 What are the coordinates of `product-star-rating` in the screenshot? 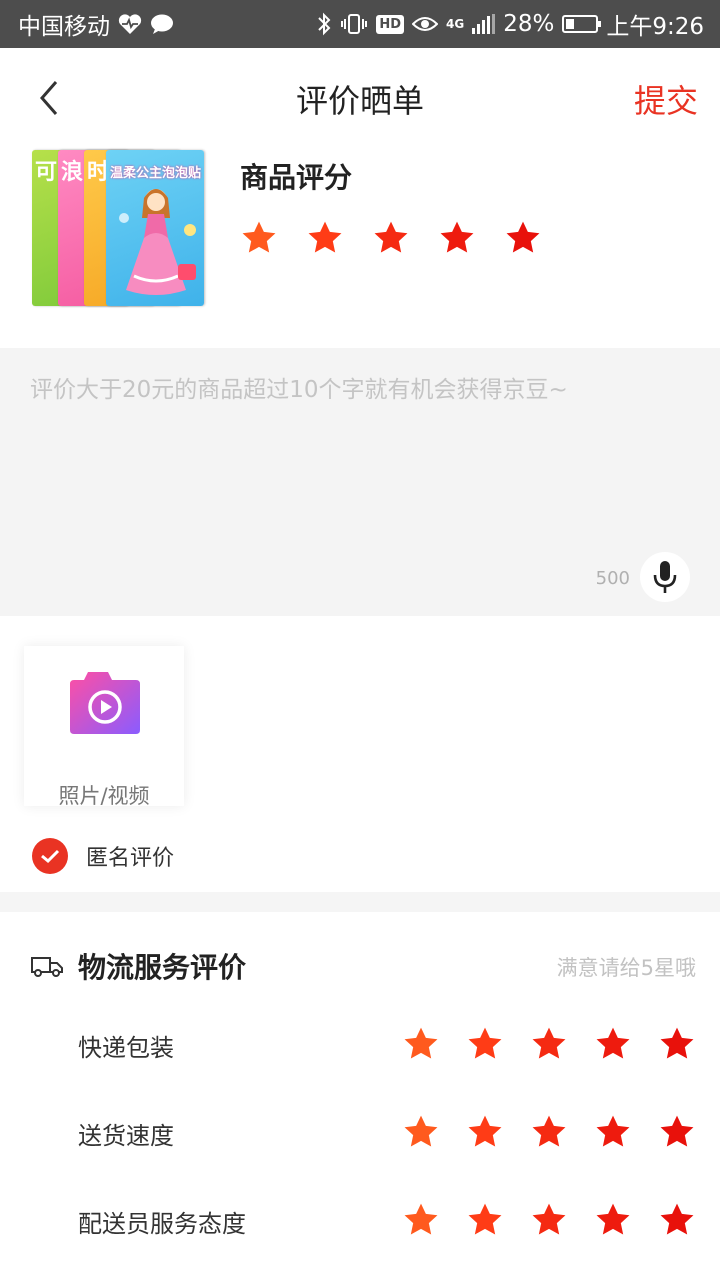 It's located at (391, 238).